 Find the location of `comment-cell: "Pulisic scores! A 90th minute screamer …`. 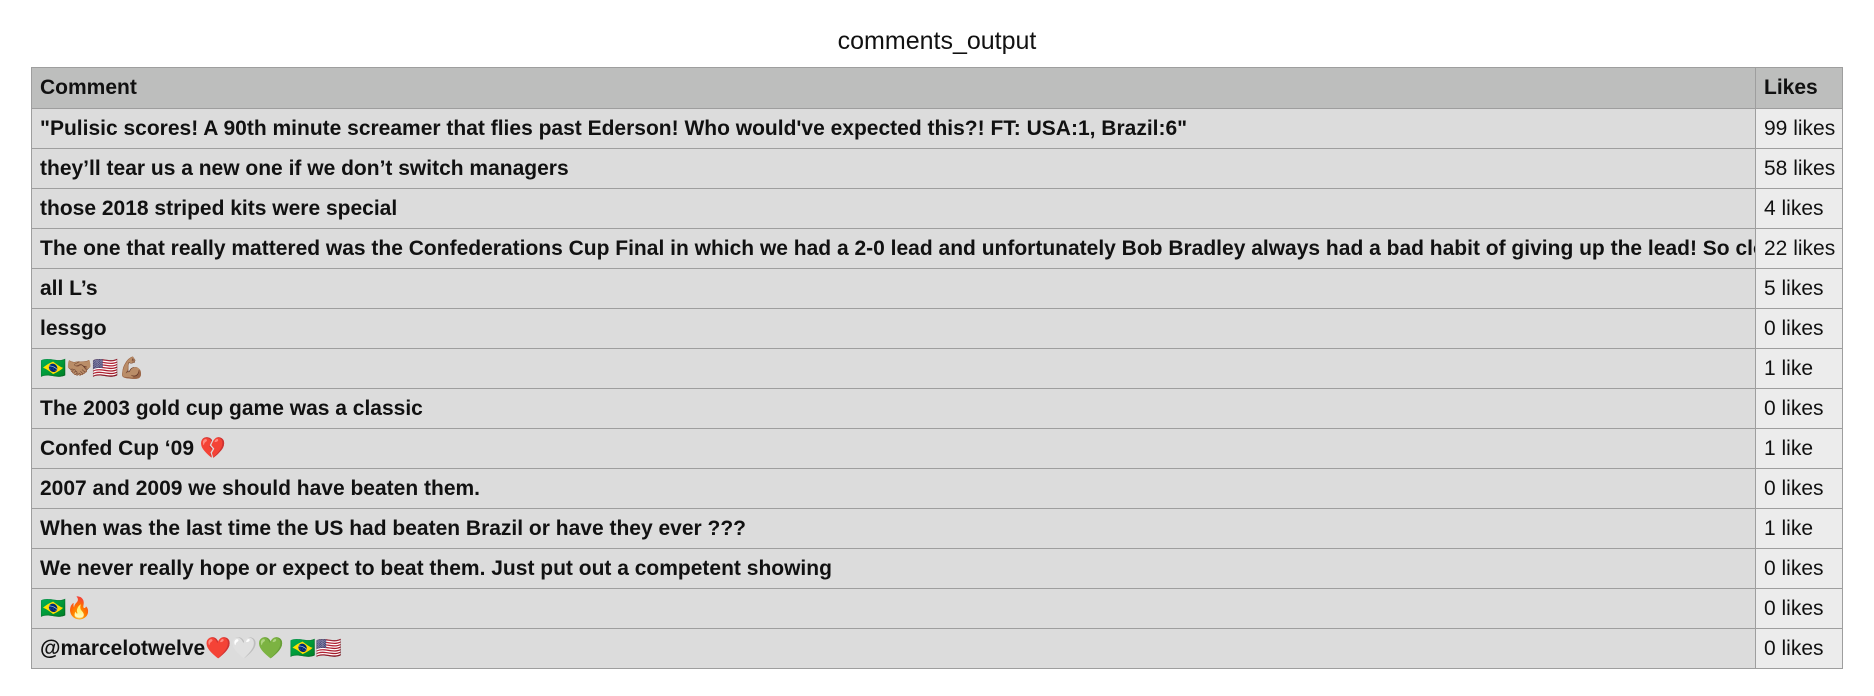

comment-cell: "Pulisic scores! A 90th minute screamer … is located at coordinates (893, 128).